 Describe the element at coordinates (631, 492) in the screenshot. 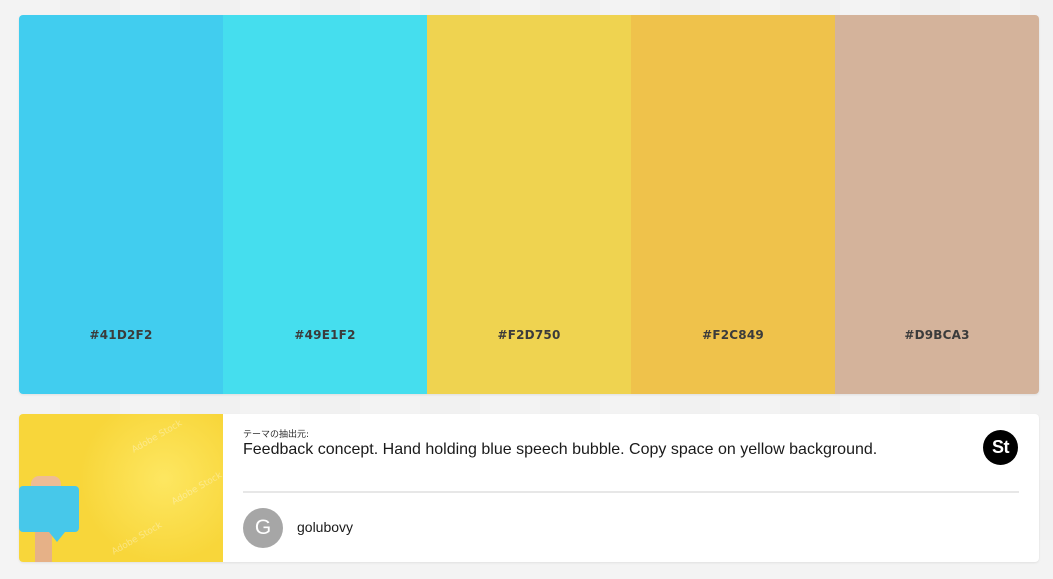

I see `card-divider` at that location.